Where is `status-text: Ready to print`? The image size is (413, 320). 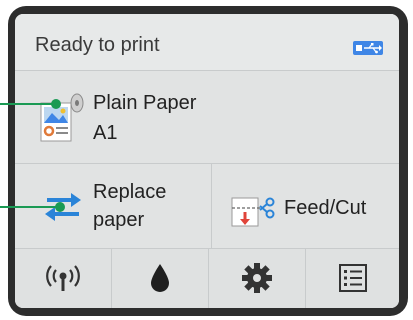
status-text: Ready to print is located at coordinates (97, 45).